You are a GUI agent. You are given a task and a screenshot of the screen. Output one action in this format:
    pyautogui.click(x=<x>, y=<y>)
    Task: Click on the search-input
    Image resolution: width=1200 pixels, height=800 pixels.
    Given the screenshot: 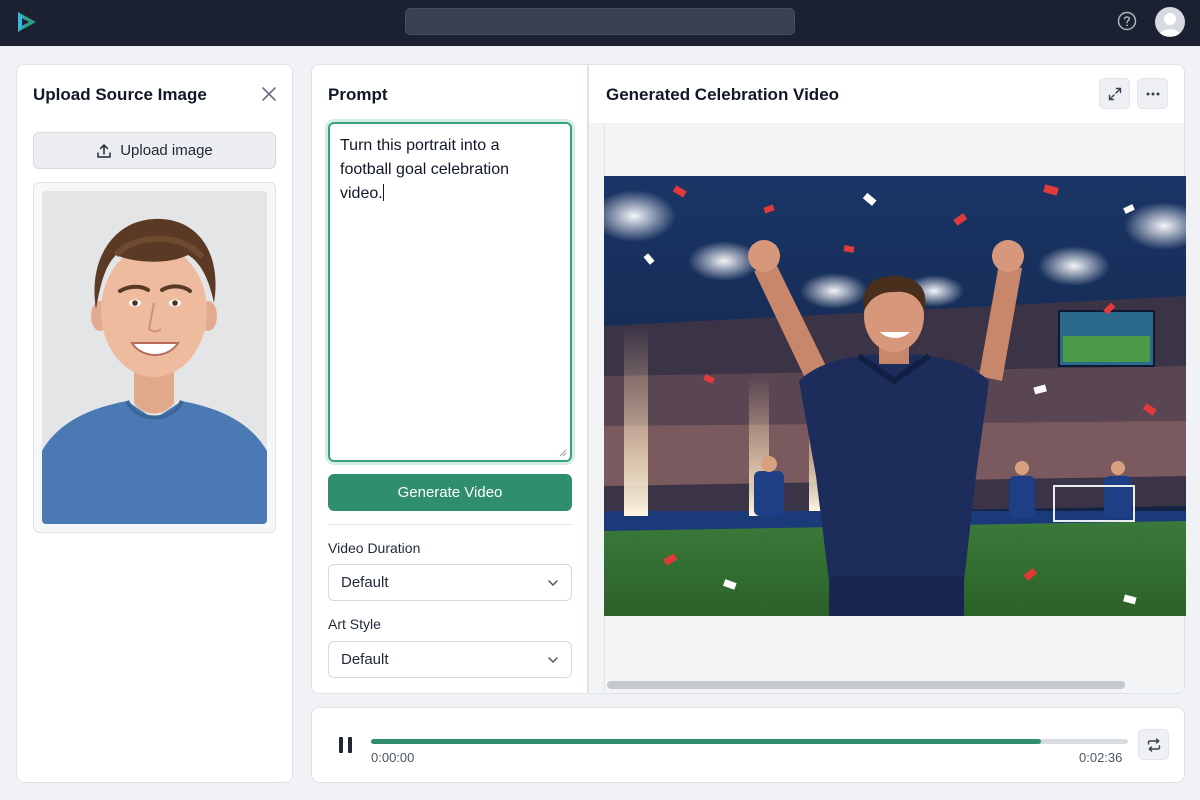 What is the action you would take?
    pyautogui.click(x=600, y=21)
    